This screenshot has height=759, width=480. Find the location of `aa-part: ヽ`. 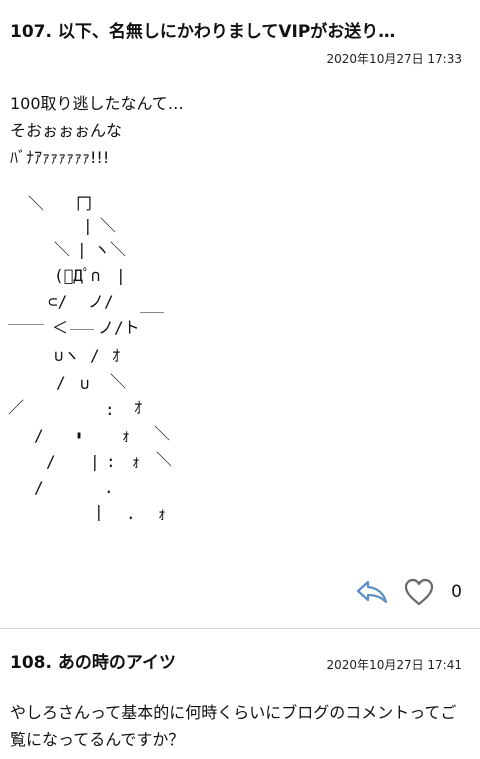

aa-part: ヽ is located at coordinates (102, 249).